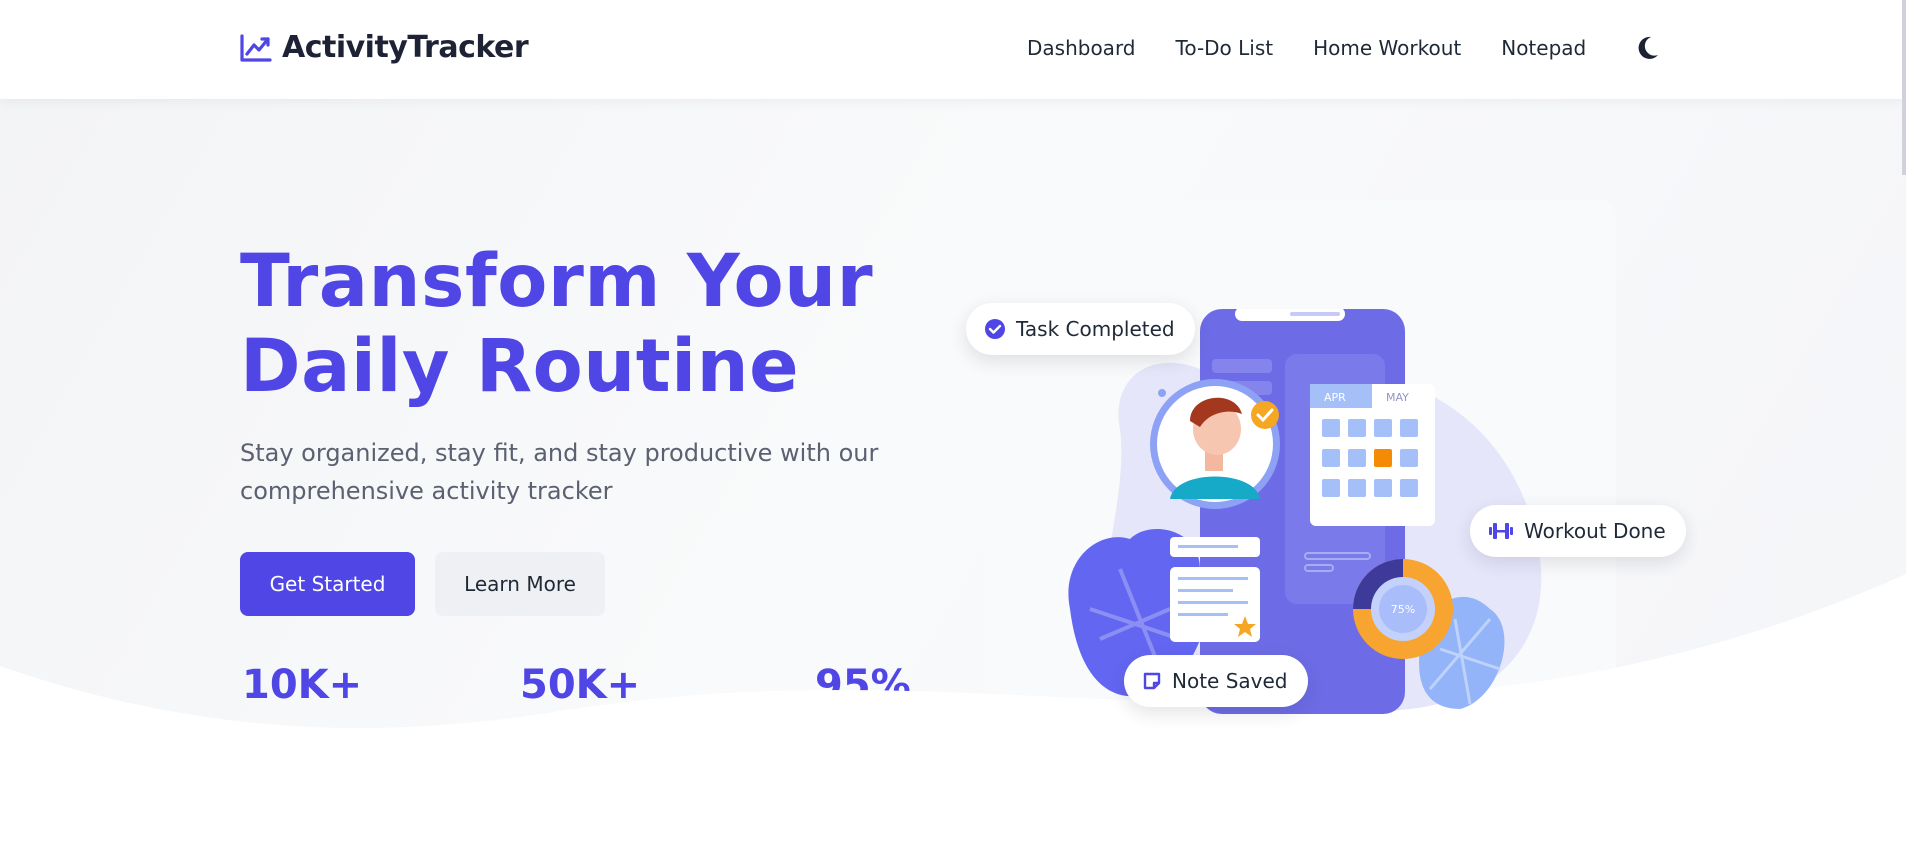 Image resolution: width=1906 pixels, height=854 pixels. What do you see at coordinates (1403, 609) in the screenshot?
I see `progress-label: 75%` at bounding box center [1403, 609].